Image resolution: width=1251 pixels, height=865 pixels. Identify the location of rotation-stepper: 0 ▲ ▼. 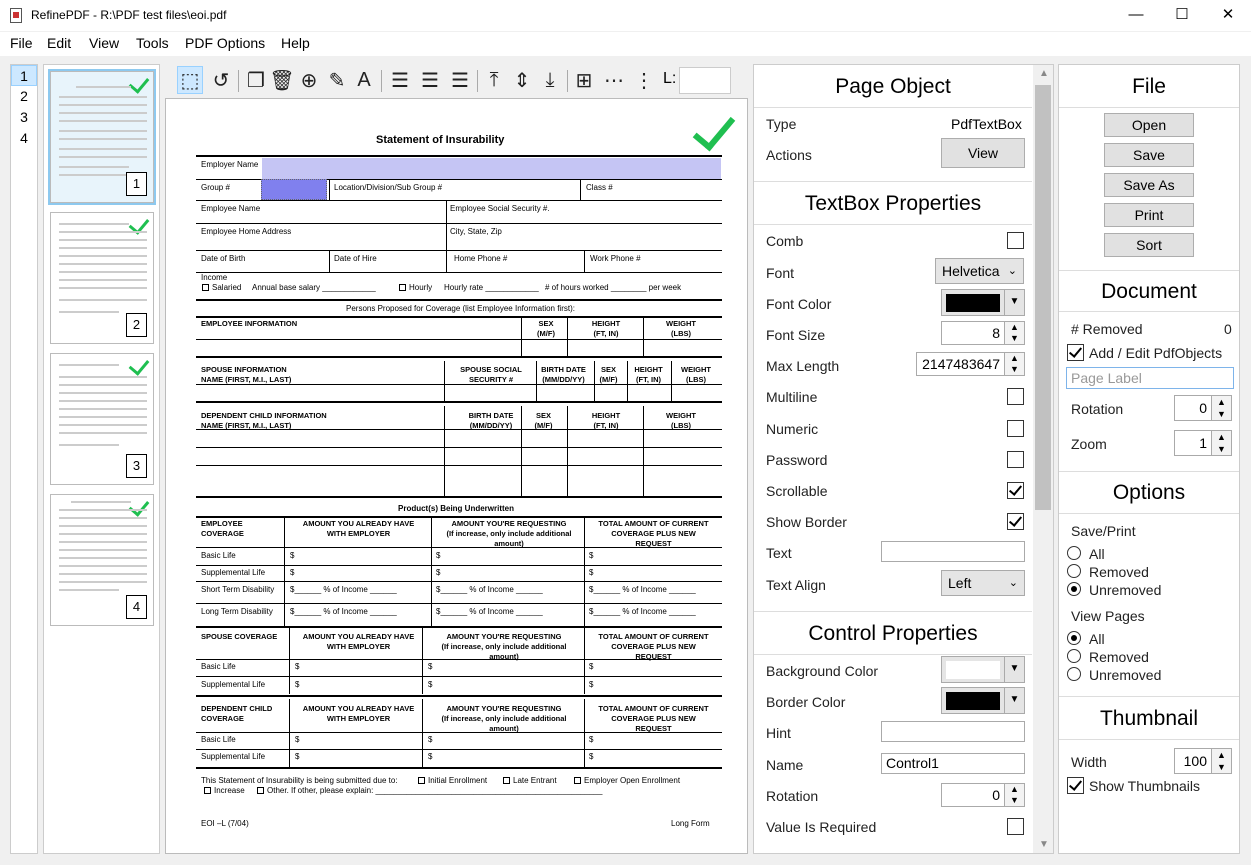
(983, 795).